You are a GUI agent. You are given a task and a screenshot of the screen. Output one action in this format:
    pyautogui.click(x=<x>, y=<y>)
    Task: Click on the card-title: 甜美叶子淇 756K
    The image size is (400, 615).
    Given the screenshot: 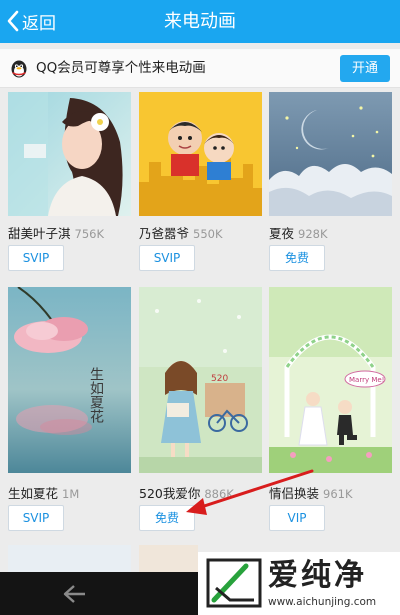 What is the action you would take?
    pyautogui.click(x=56, y=232)
    